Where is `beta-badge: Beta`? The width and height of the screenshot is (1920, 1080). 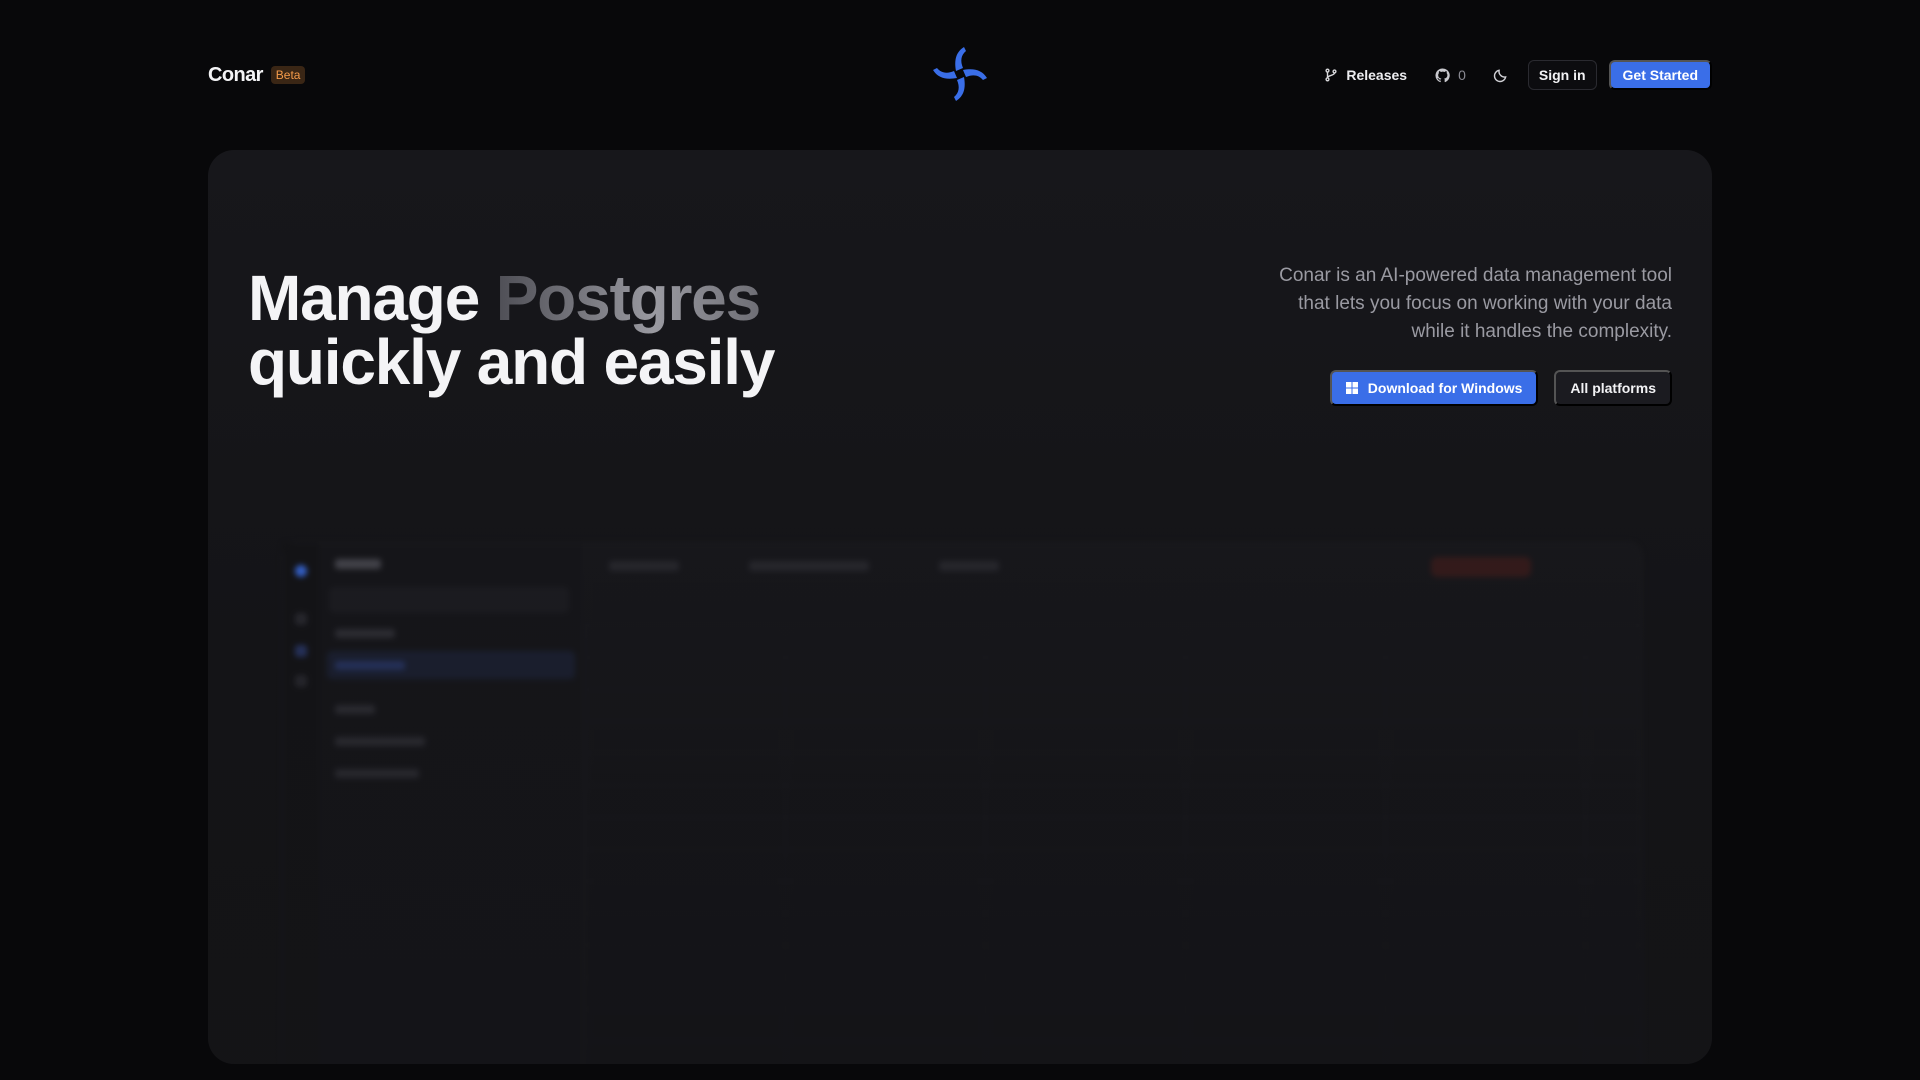
beta-badge: Beta is located at coordinates (288, 75).